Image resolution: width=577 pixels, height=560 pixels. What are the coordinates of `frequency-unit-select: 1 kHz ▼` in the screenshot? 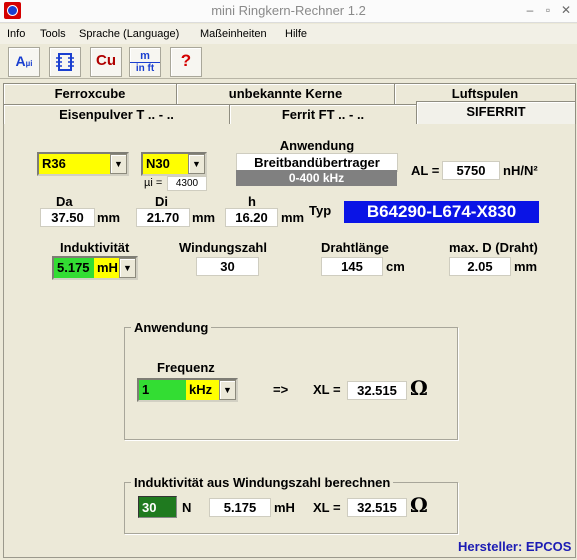 It's located at (187, 390).